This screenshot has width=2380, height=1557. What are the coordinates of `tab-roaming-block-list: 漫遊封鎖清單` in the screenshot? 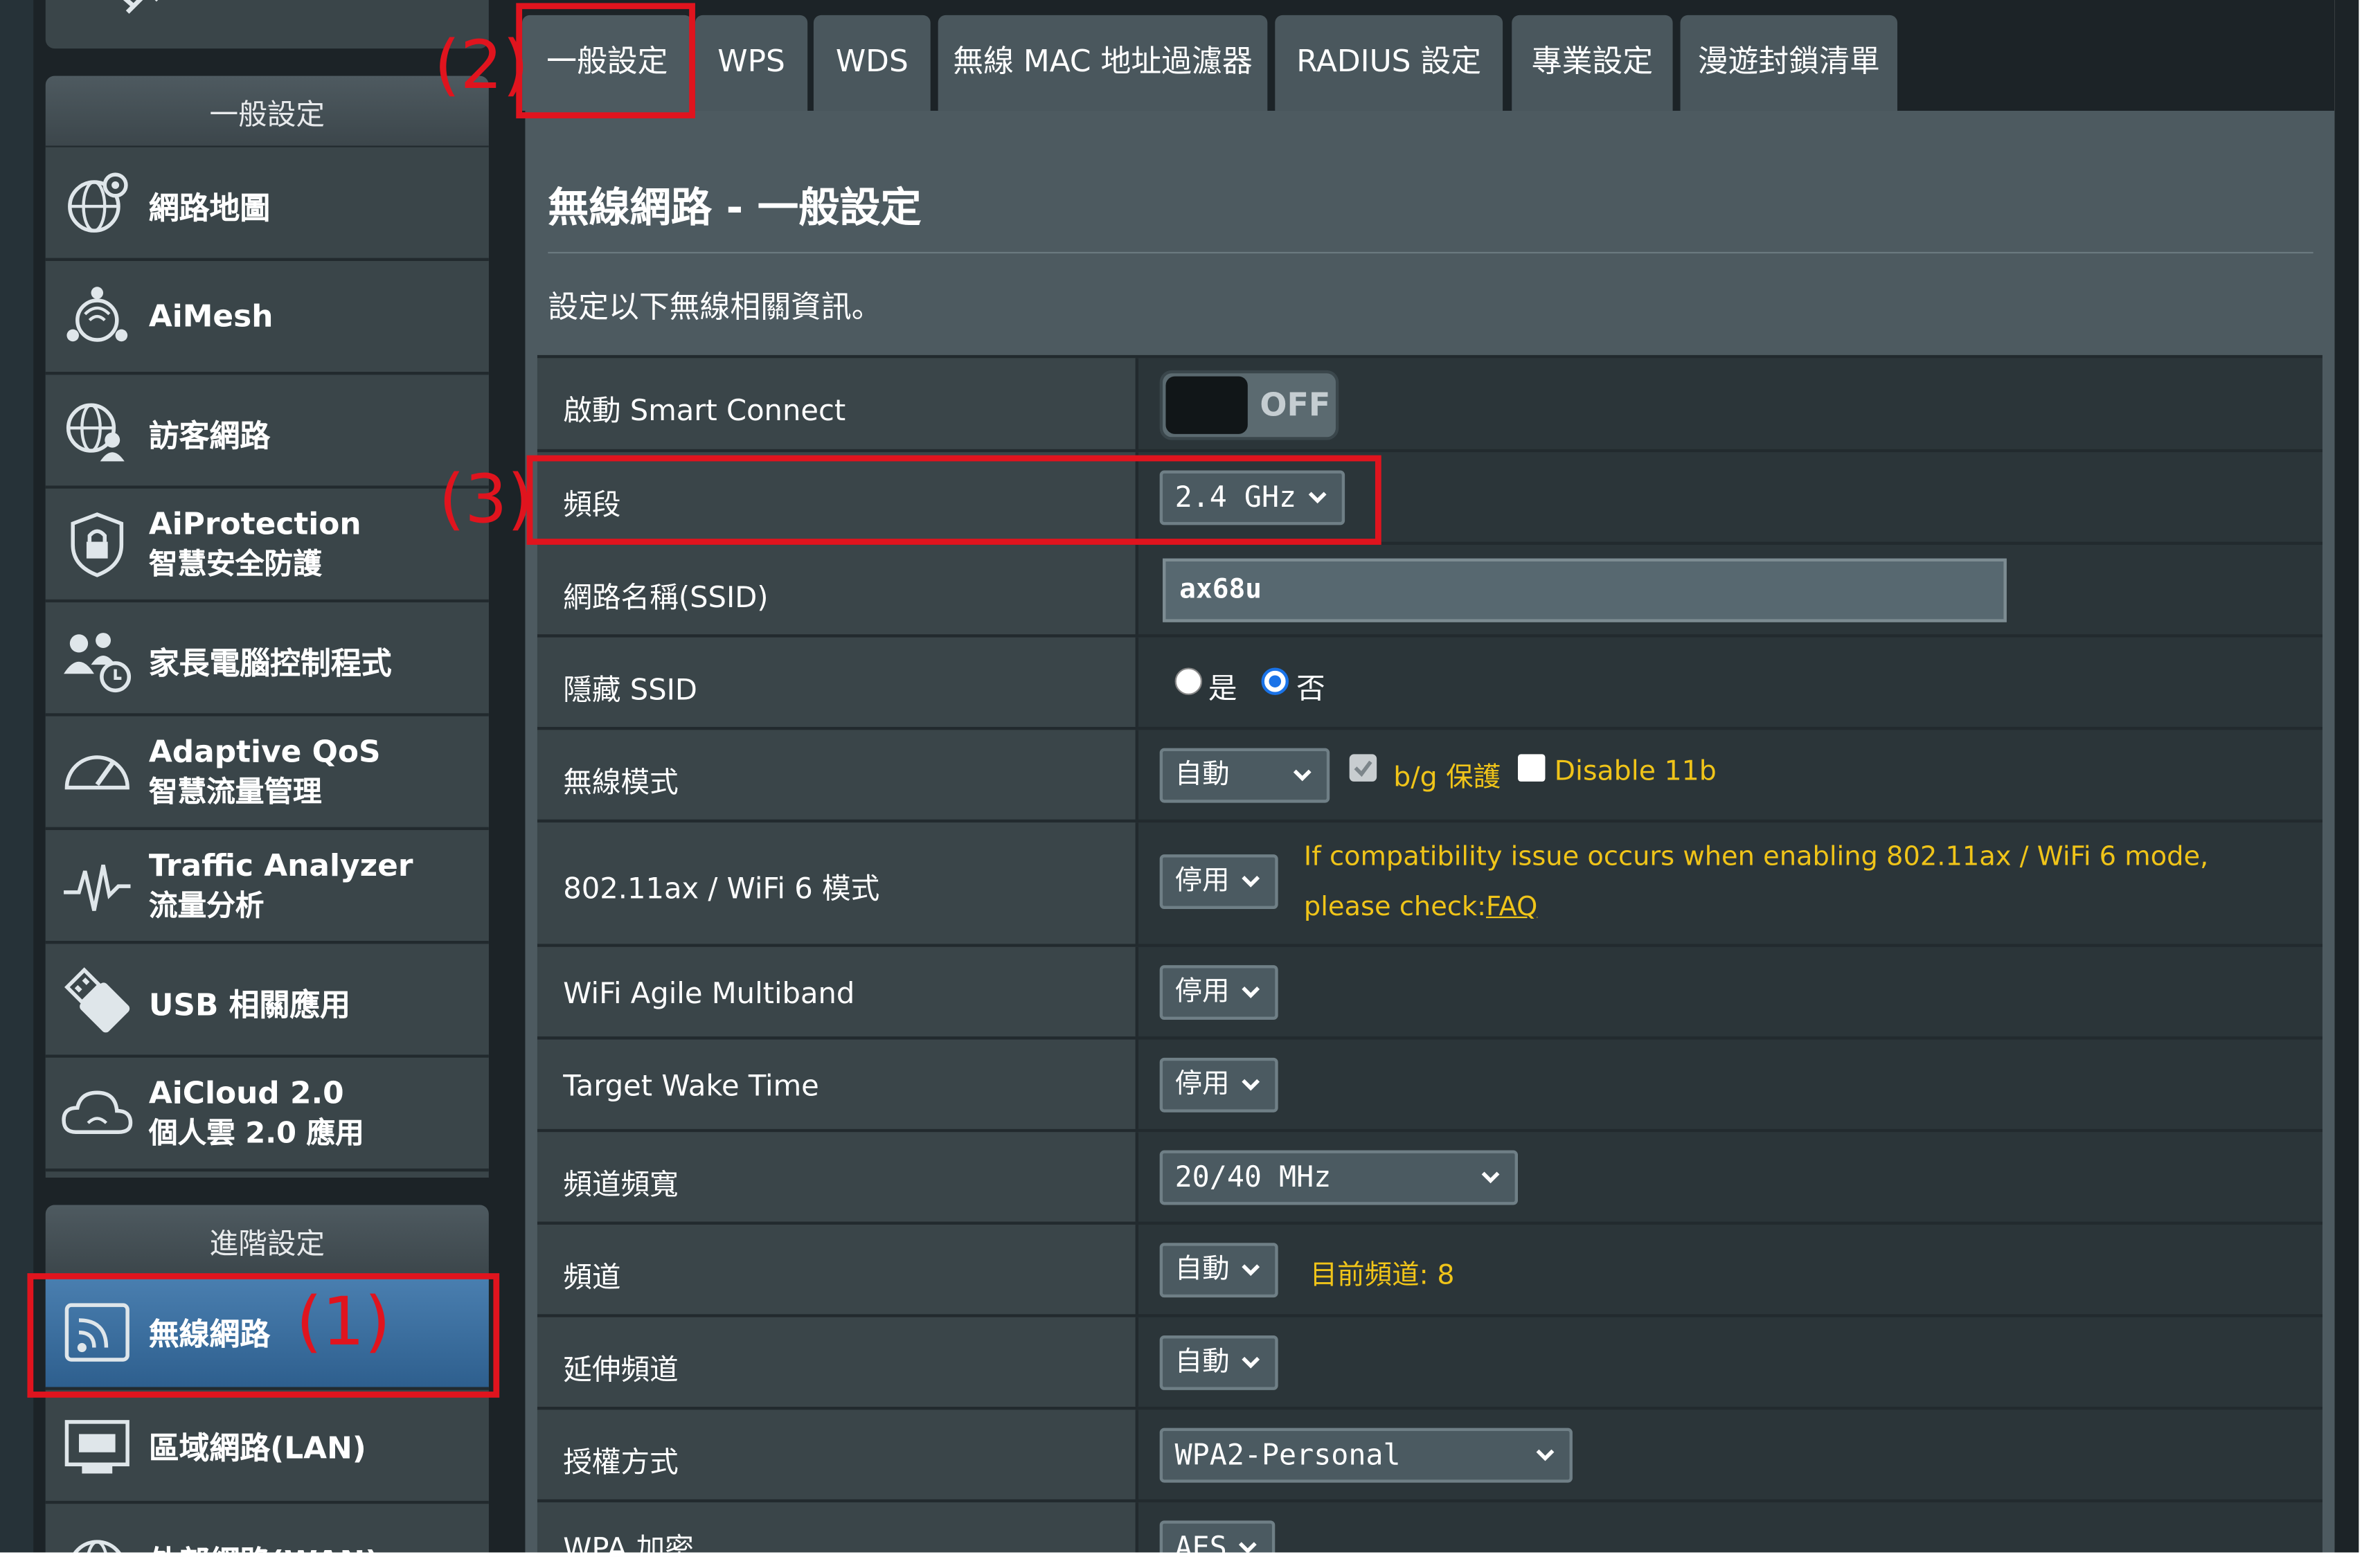 It's located at (1788, 63).